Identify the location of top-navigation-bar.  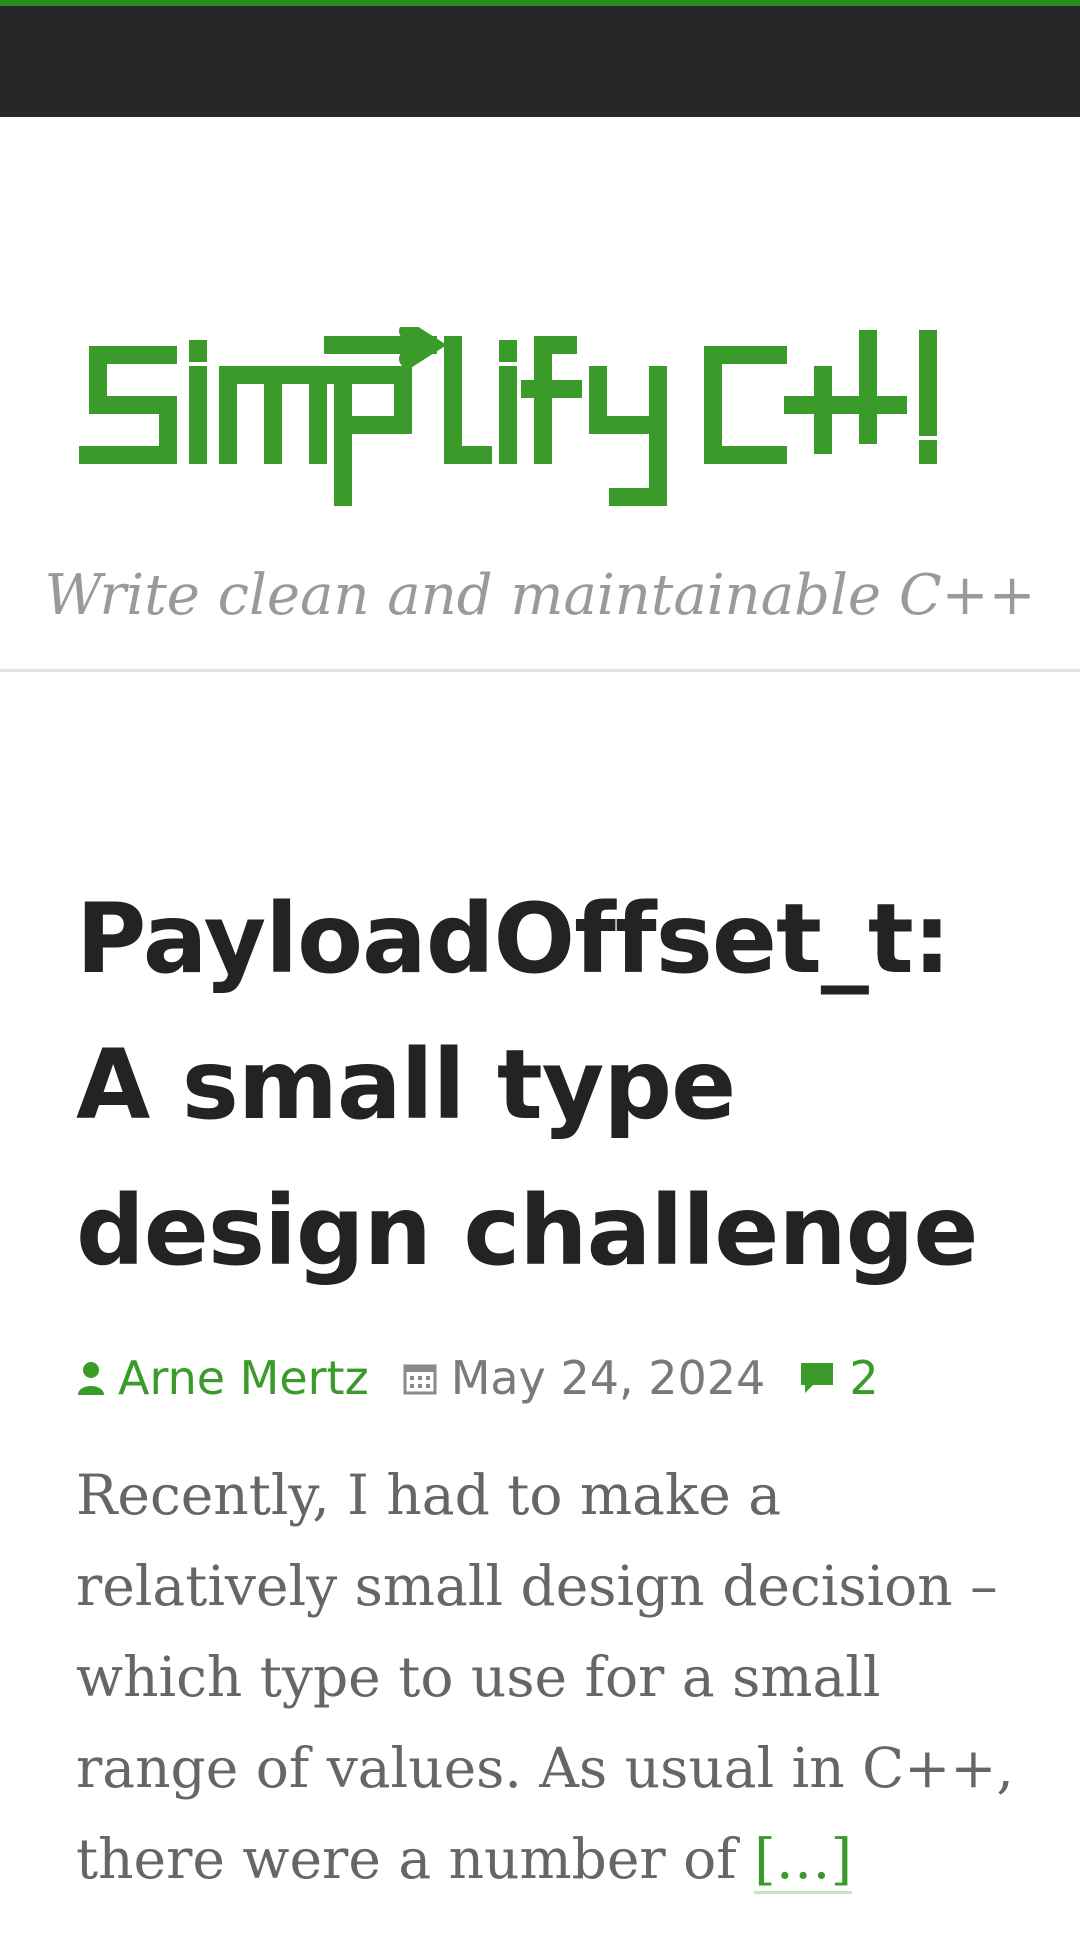
(540, 61).